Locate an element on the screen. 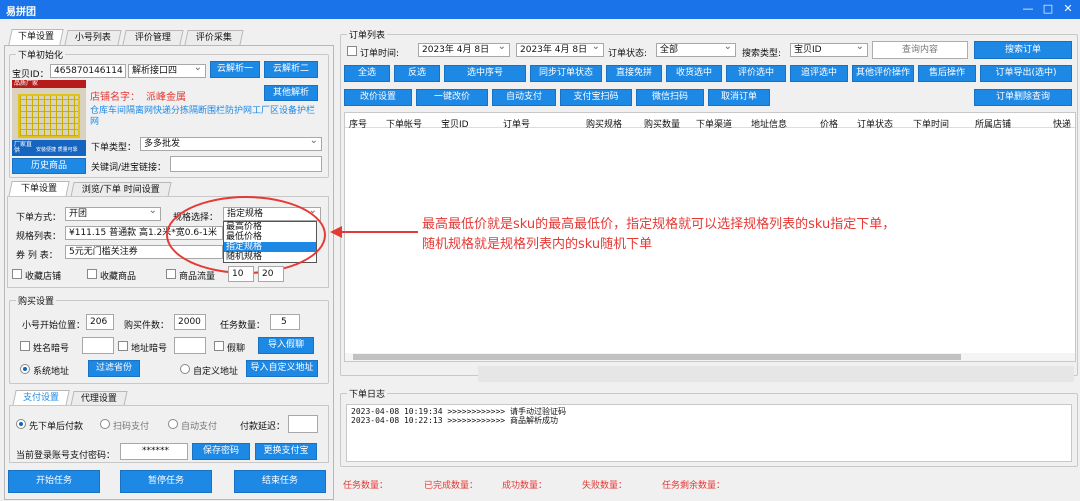 The height and width of the screenshot is (501, 1080). col-address: 地址信息 is located at coordinates (769, 123).